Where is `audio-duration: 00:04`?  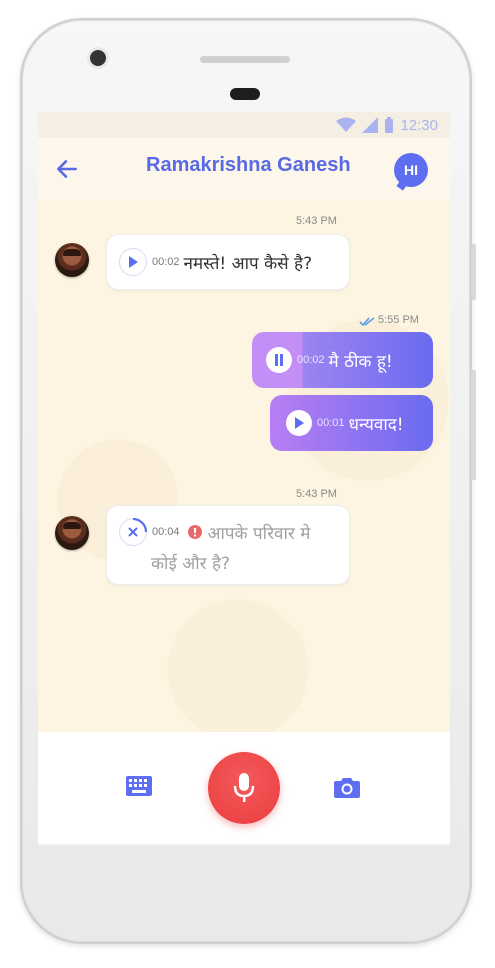 audio-duration: 00:04 is located at coordinates (166, 532).